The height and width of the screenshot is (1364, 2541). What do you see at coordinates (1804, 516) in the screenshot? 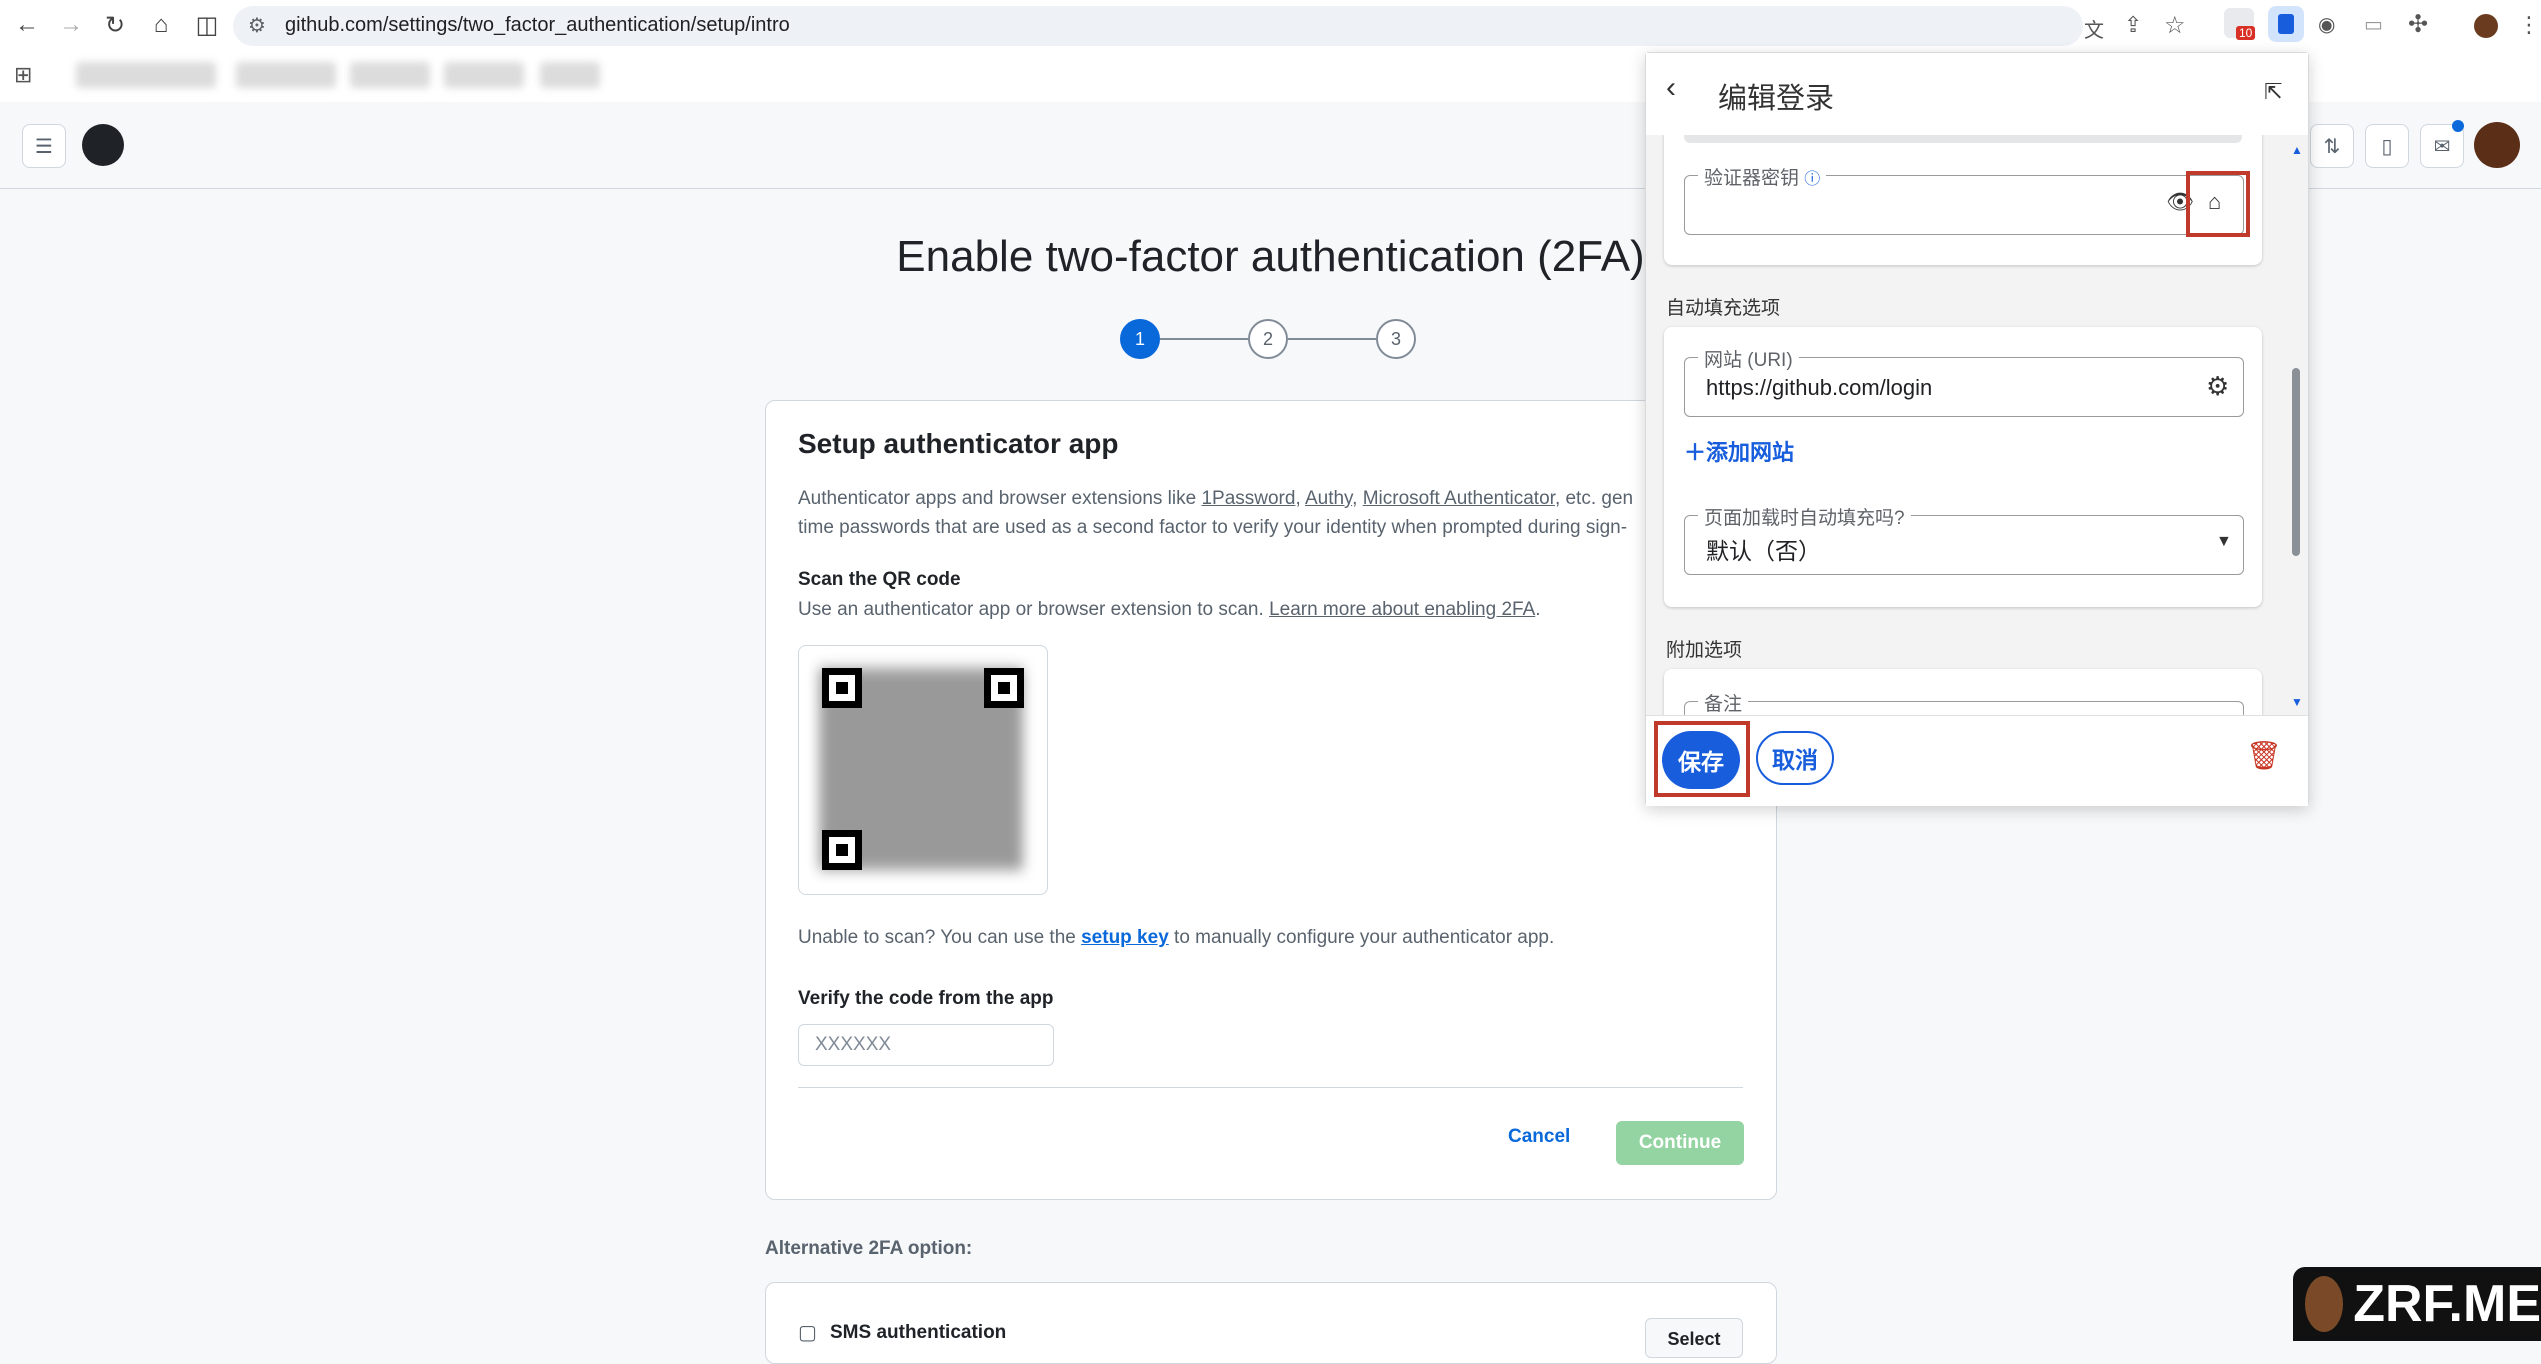
I see `autofill-on-load-label: 页面加载时自动填充吗?` at bounding box center [1804, 516].